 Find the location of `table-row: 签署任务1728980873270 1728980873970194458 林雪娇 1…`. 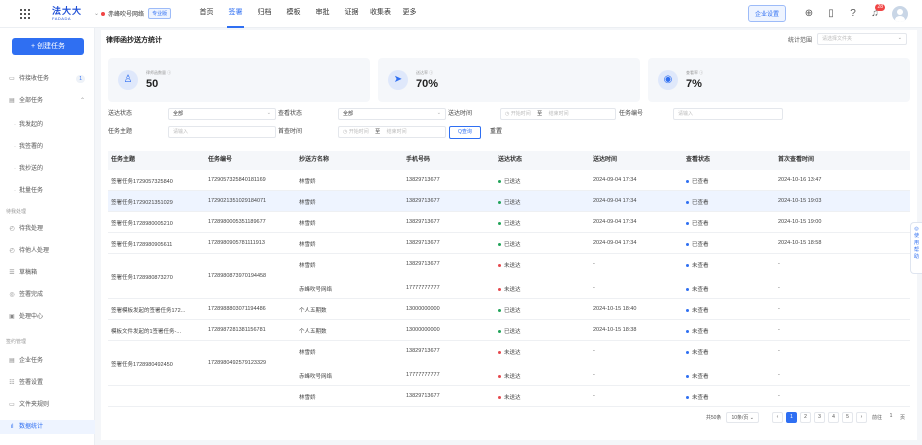

table-row: 签署任务1728980873270 1728980873970194458 林雪娇 1… is located at coordinates (509, 276).